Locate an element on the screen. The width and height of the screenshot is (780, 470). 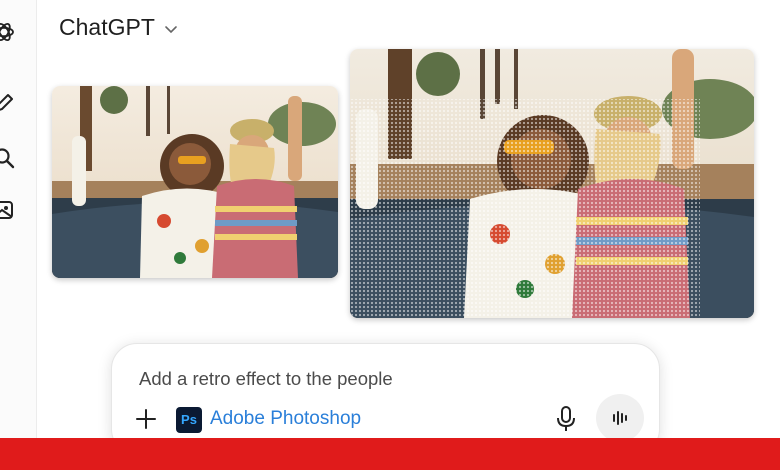
openai-logo-icon is located at coordinates (8, 32).